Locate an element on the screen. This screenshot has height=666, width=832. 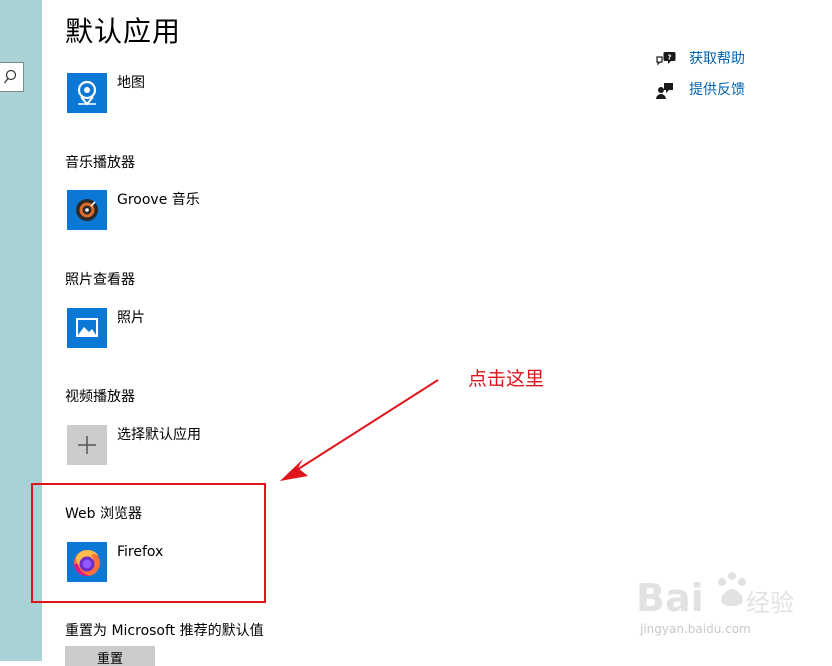
give-feedback-label: 提供反馈 is located at coordinates (717, 90).